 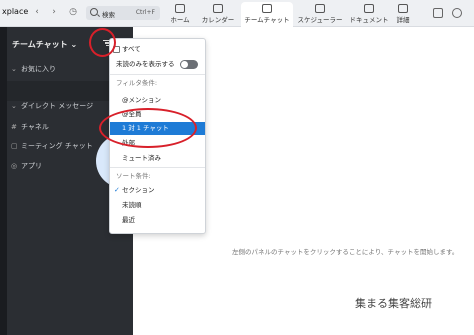 I want to click on panel-item-direct-messages: ⌄ ダイレクト メッセージ, so click(x=52, y=106).